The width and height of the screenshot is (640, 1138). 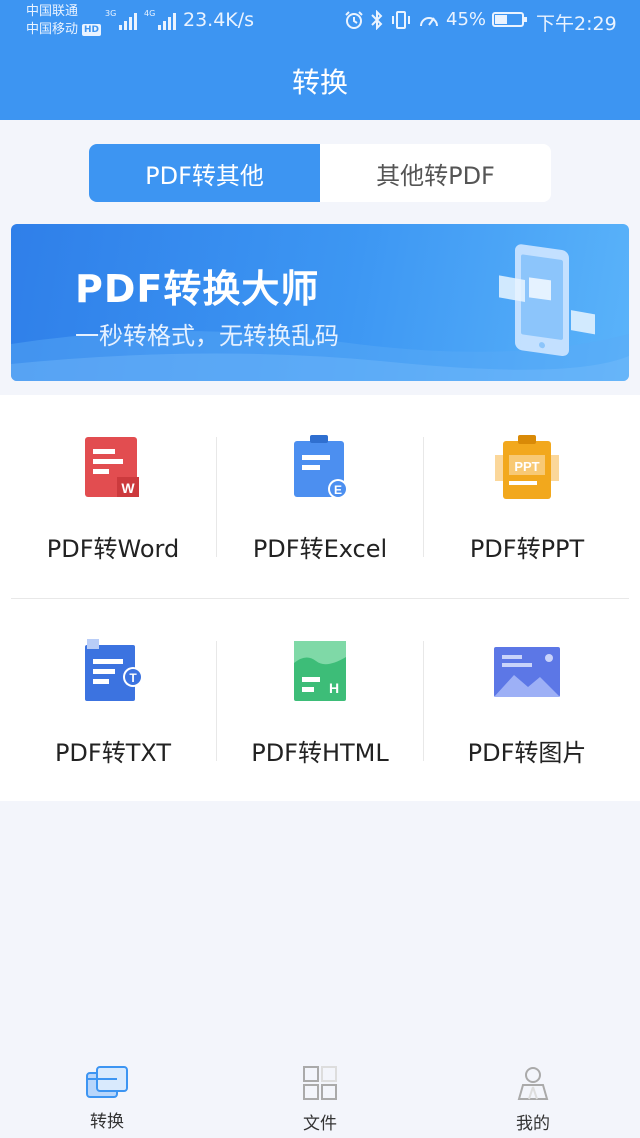 What do you see at coordinates (112, 467) in the screenshot?
I see `word-doc-icon: W` at bounding box center [112, 467].